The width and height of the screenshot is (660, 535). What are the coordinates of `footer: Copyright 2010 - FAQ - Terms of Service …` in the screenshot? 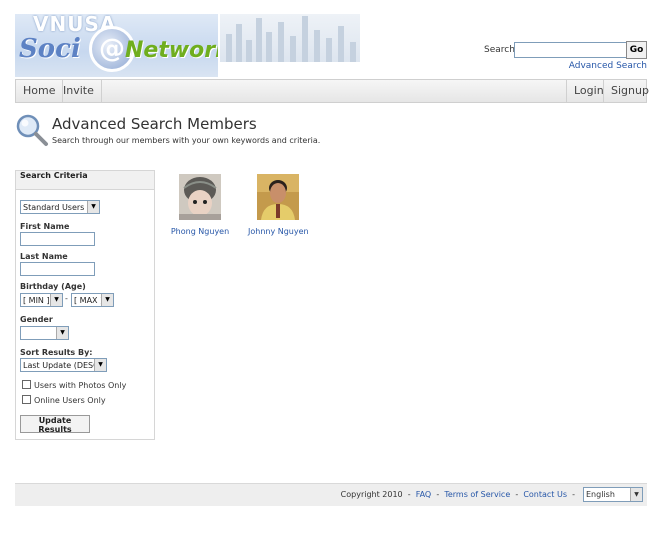 It's located at (331, 494).